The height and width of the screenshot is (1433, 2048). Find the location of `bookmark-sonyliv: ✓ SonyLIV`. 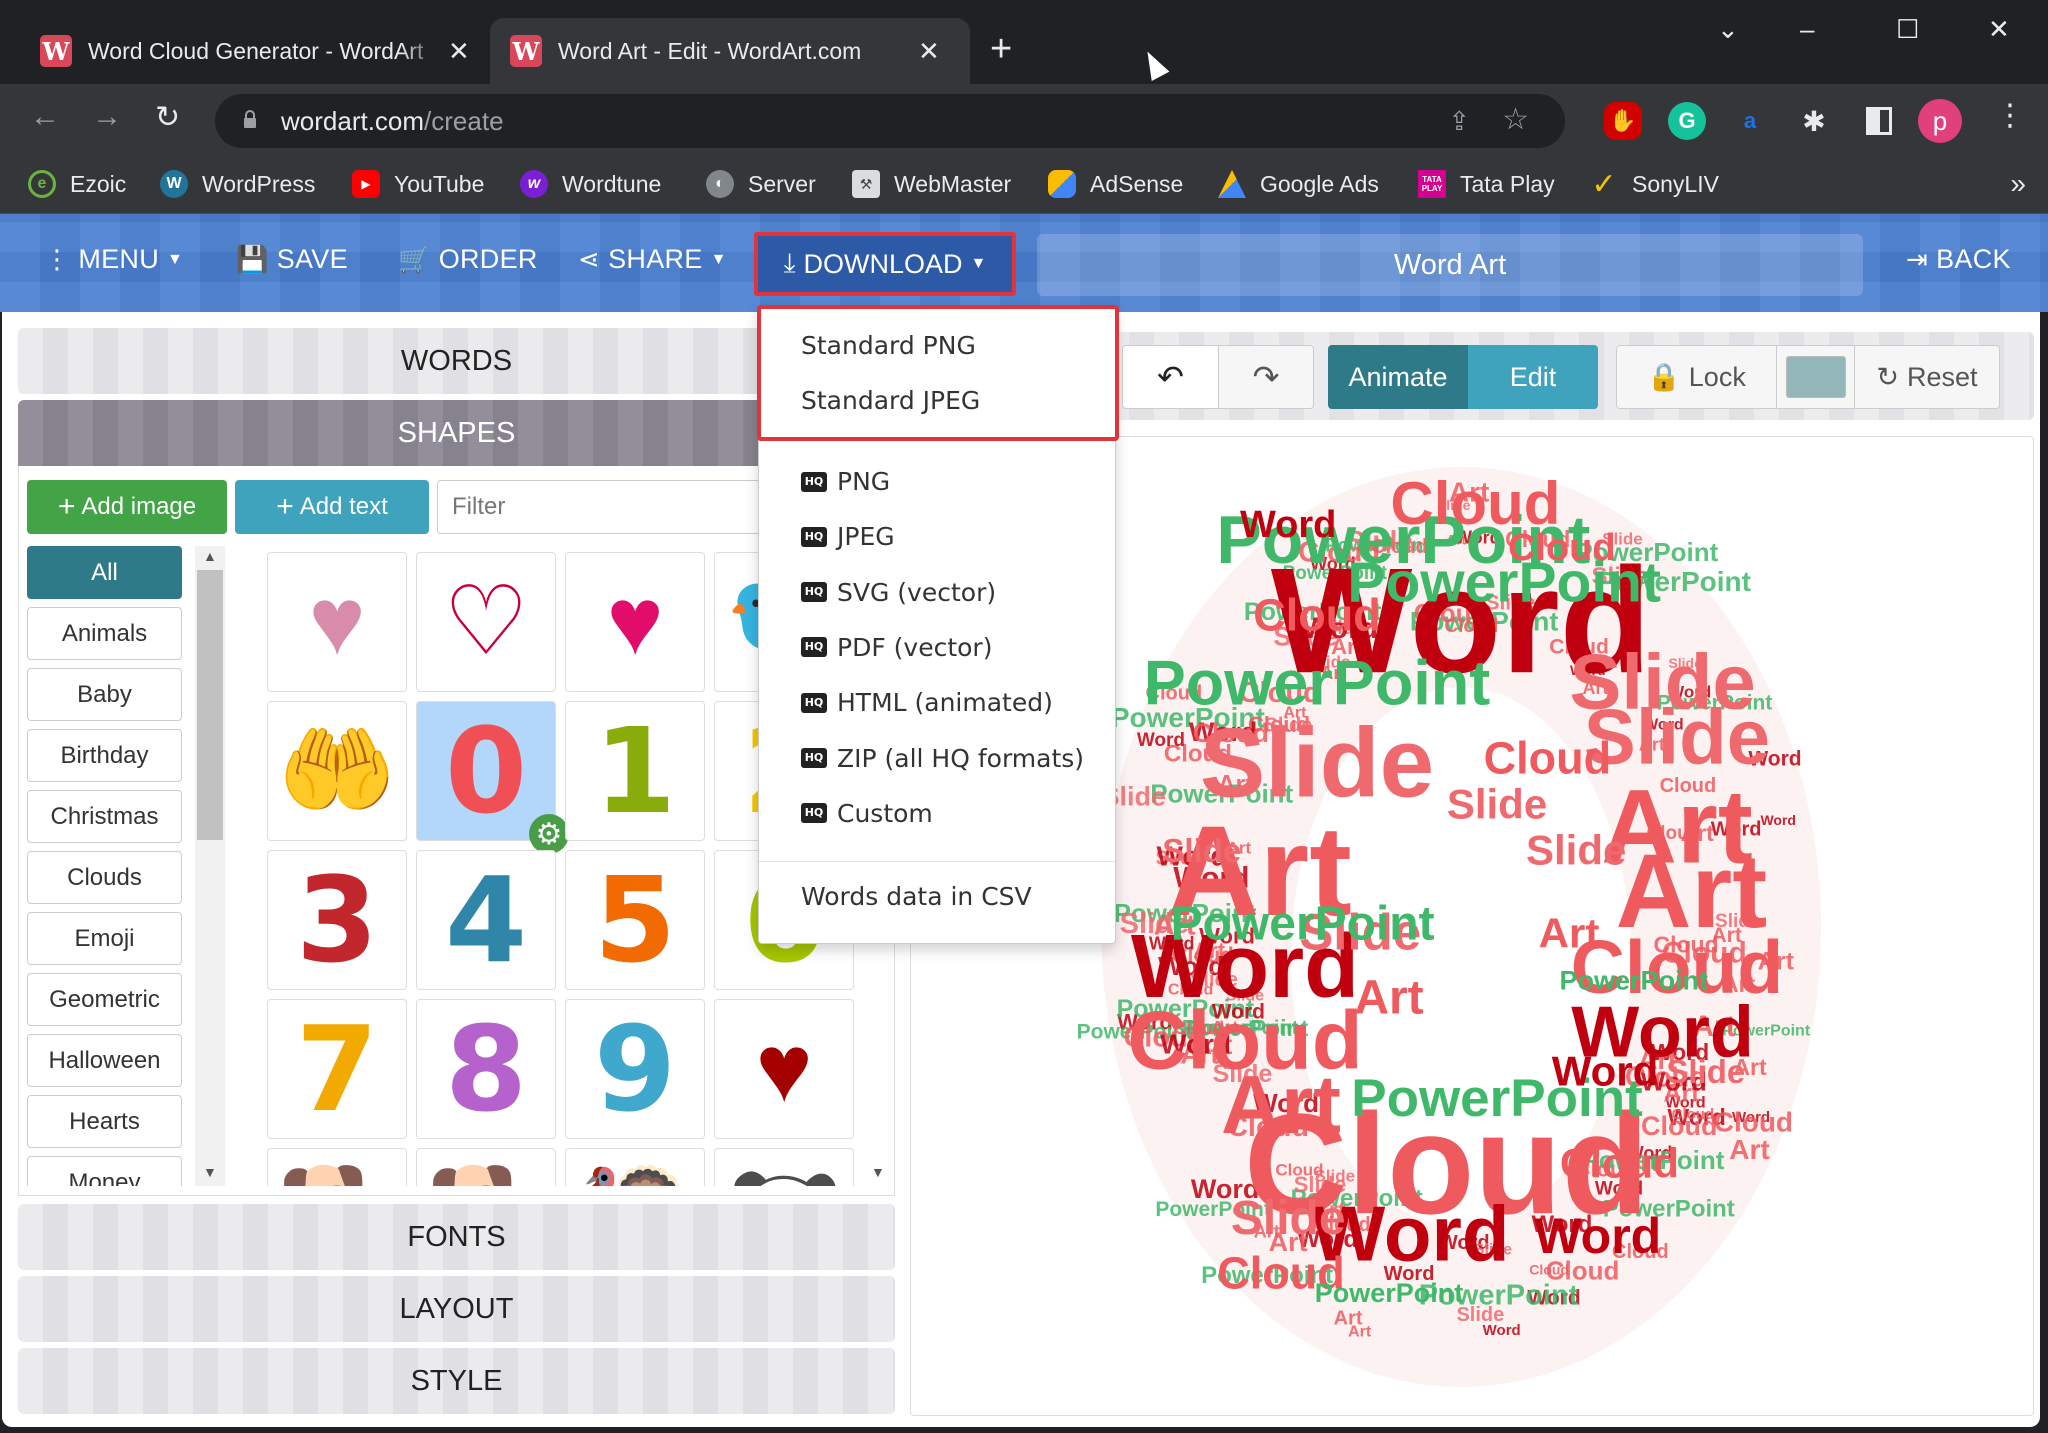

bookmark-sonyliv: ✓ SonyLIV is located at coordinates (1654, 184).